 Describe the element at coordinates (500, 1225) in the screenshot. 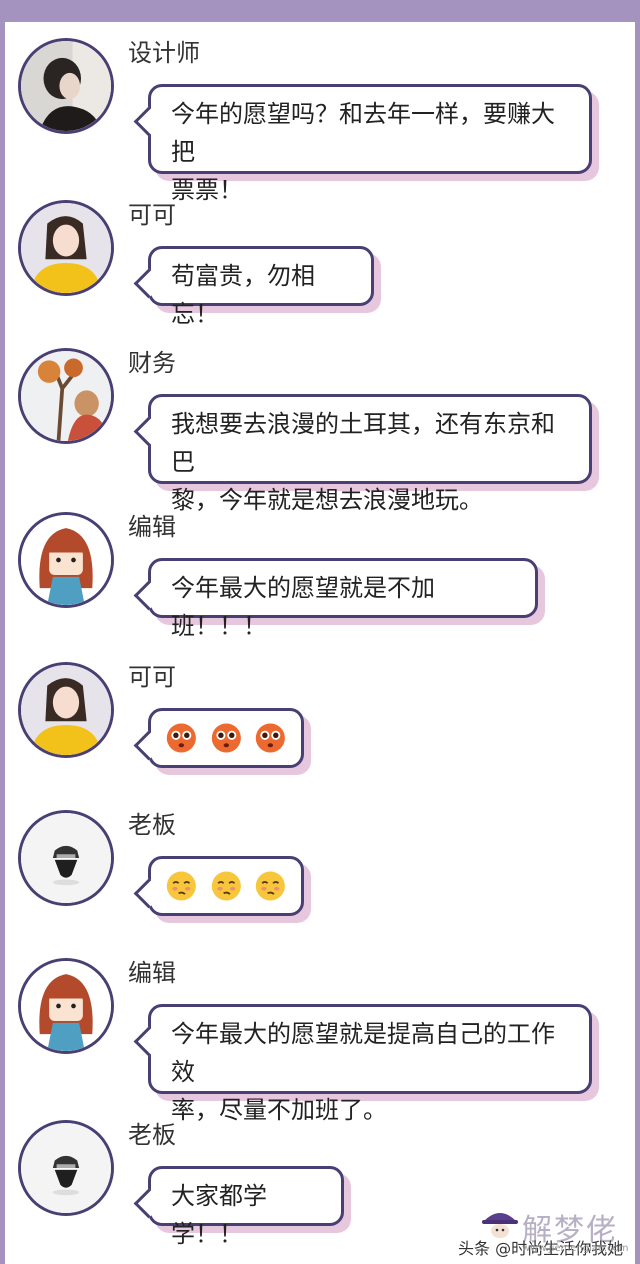

I see `fortune-teller-logo-icon` at that location.